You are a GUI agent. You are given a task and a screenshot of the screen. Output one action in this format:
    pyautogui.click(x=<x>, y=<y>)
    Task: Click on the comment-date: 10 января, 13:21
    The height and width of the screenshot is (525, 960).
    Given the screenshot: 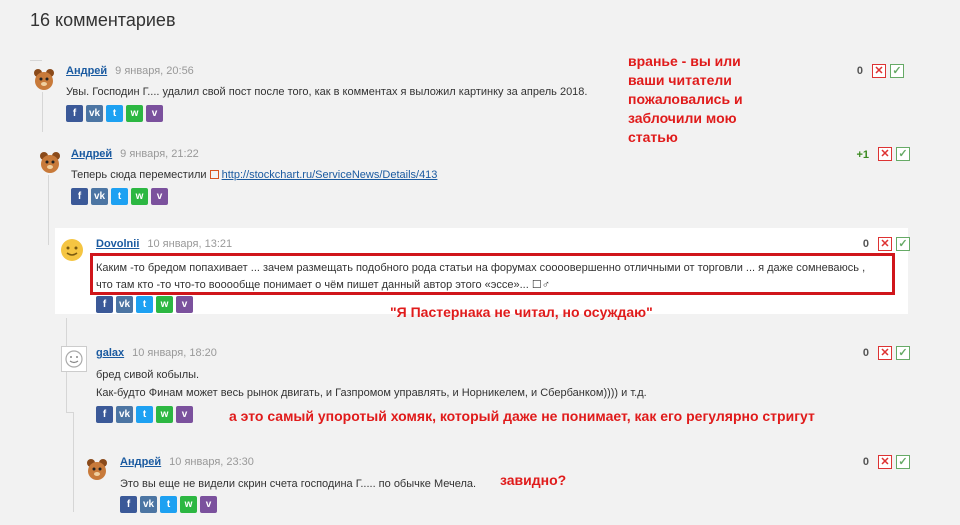 What is the action you would take?
    pyautogui.click(x=190, y=244)
    